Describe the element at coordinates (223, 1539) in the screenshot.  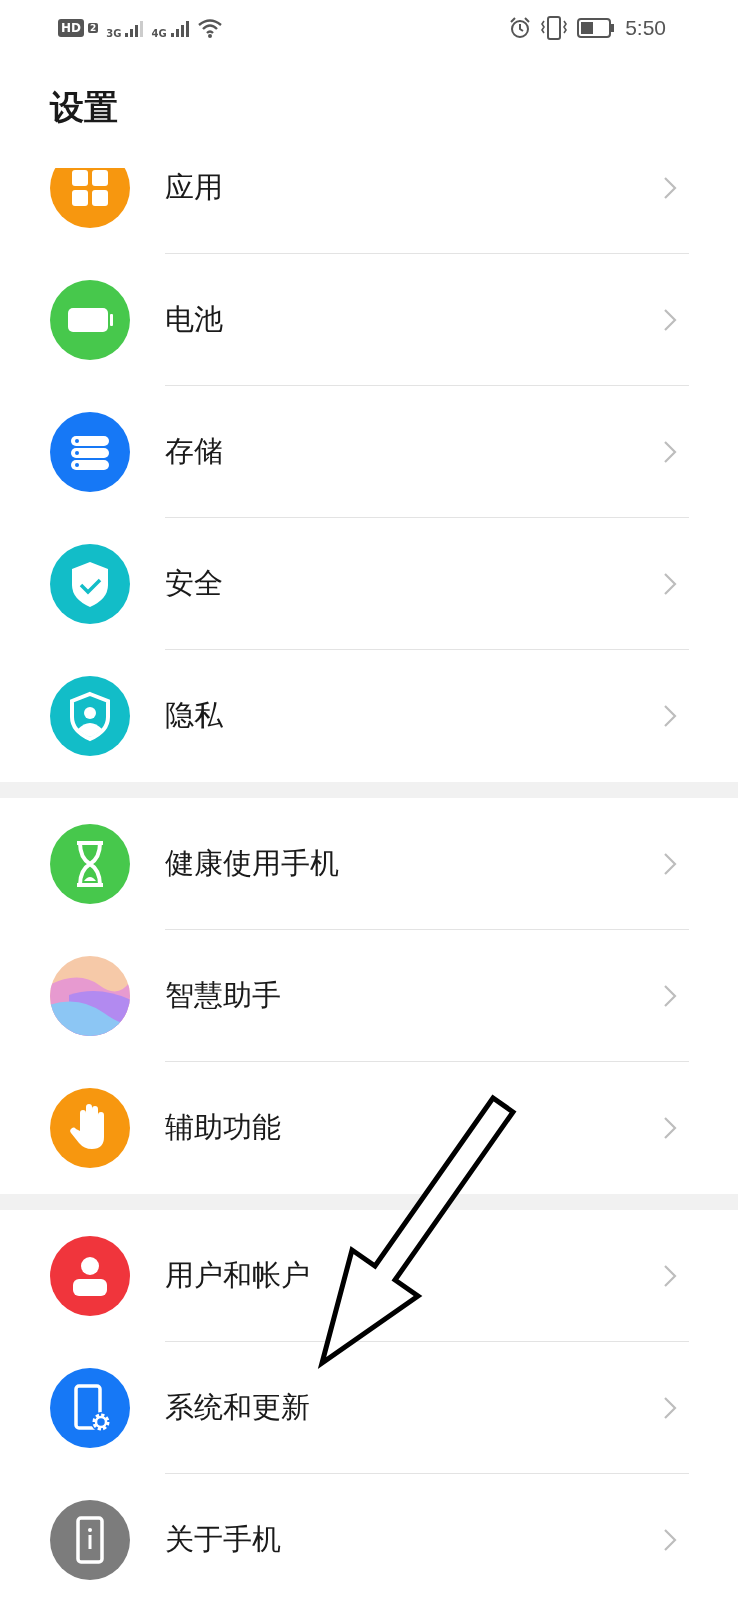
I see `item-label: 关于手机` at that location.